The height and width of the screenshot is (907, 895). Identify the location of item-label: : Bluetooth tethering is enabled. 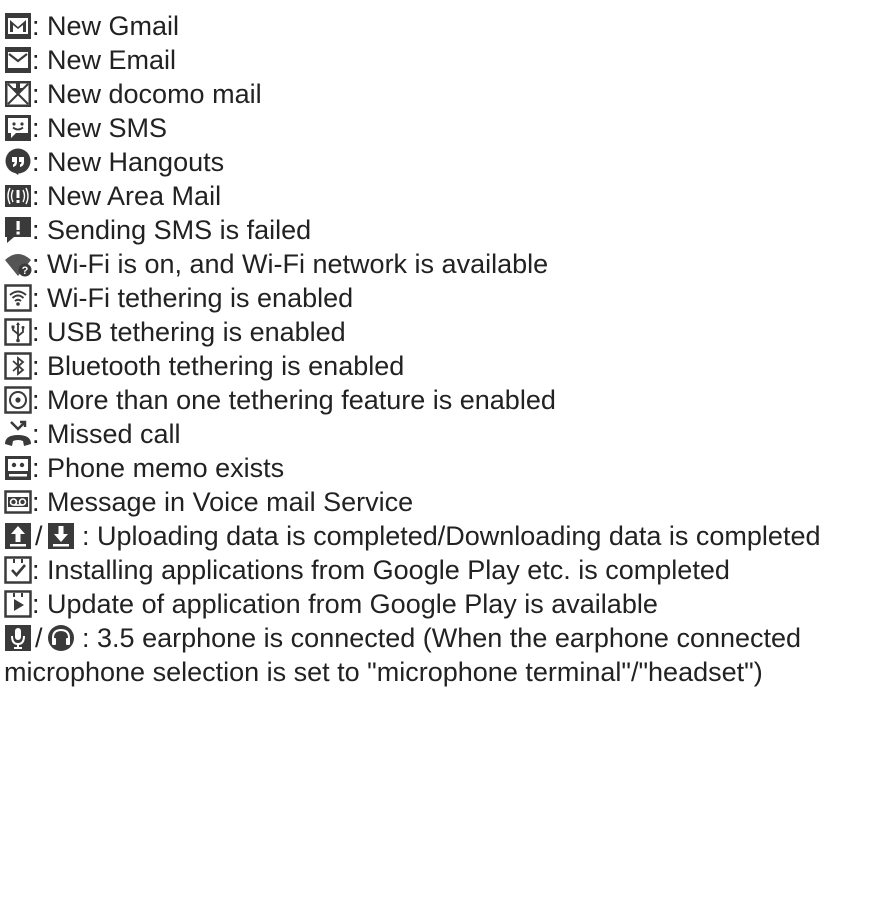
(218, 366).